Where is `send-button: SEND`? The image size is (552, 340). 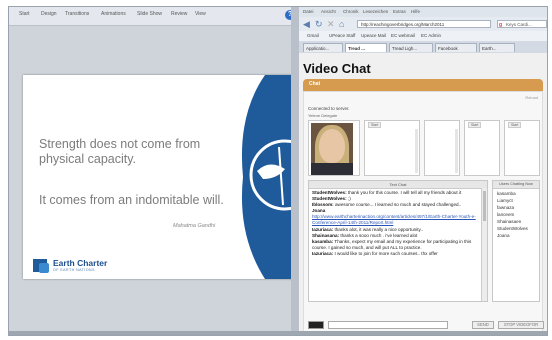
send-button: SEND is located at coordinates (483, 325).